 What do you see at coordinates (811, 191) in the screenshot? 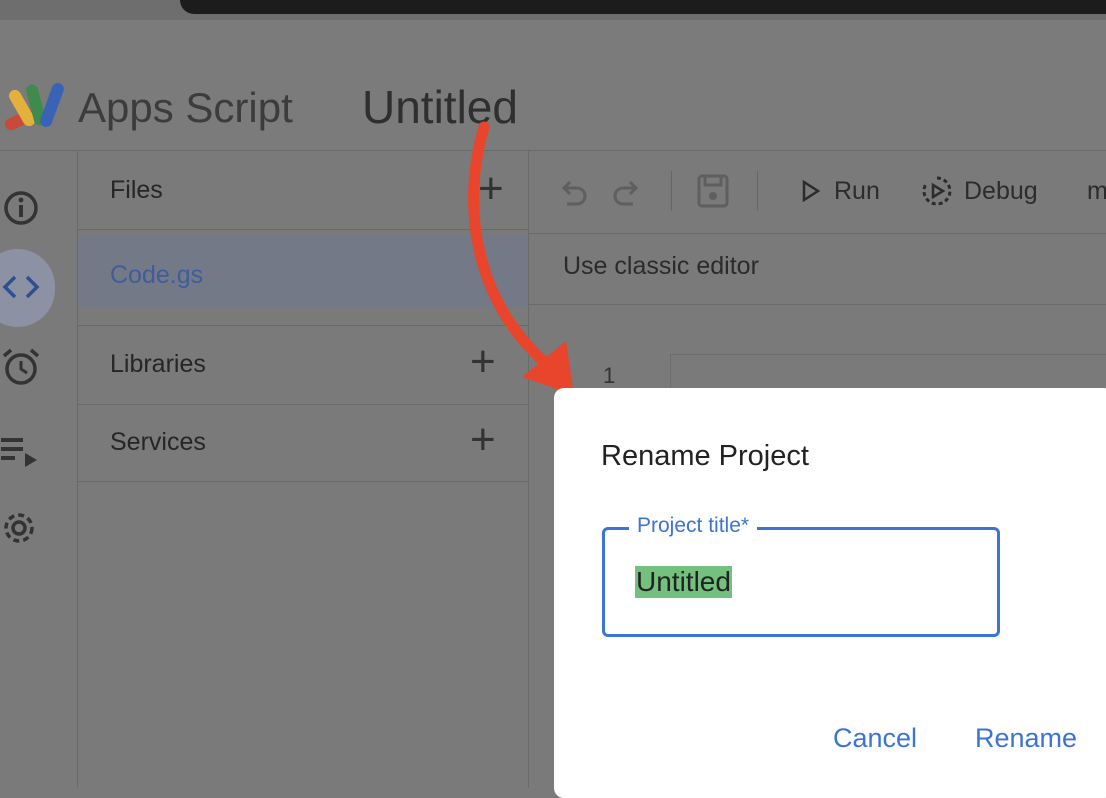
I see `run-icon` at bounding box center [811, 191].